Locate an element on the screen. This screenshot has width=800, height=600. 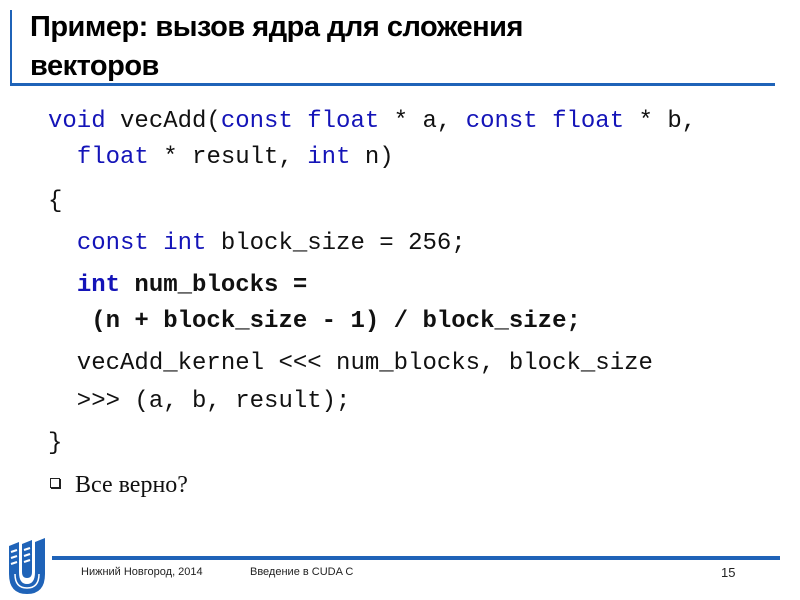
code-text: (n + block_size - 1) / block_size; is located at coordinates (314, 321).